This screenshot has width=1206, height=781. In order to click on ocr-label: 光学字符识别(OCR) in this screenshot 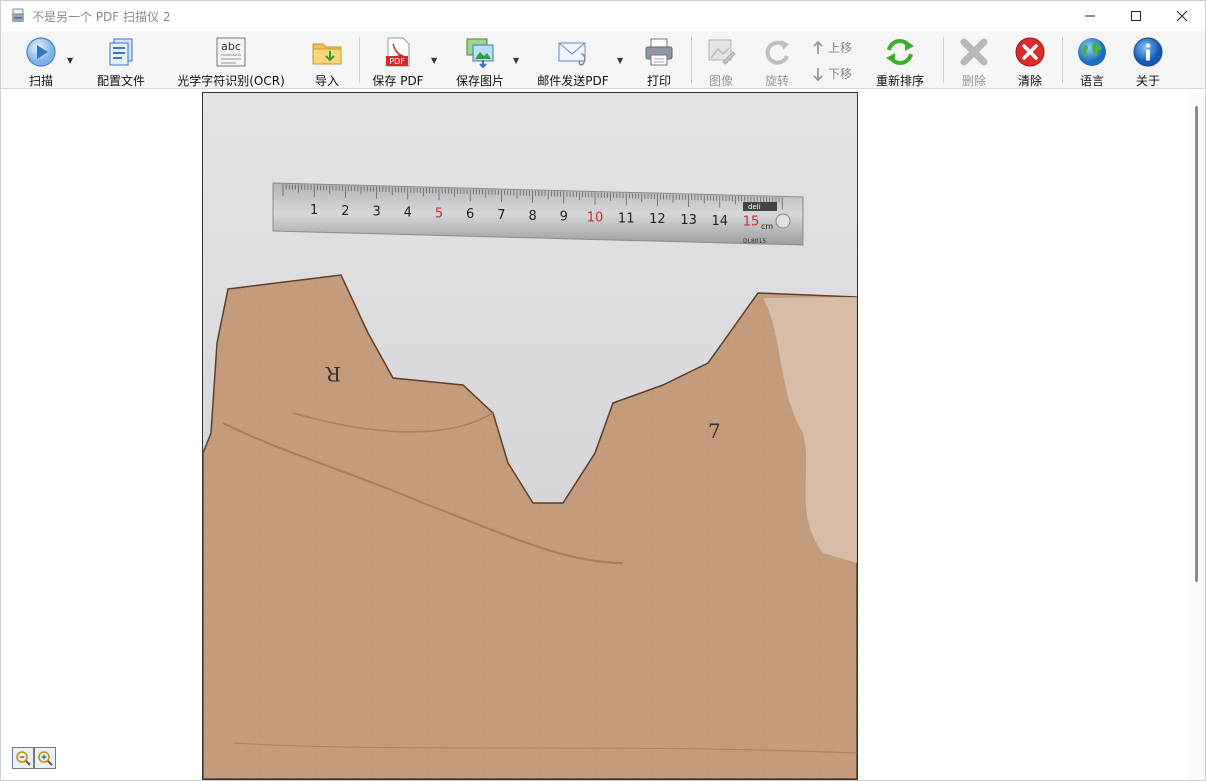, I will do `click(231, 81)`.